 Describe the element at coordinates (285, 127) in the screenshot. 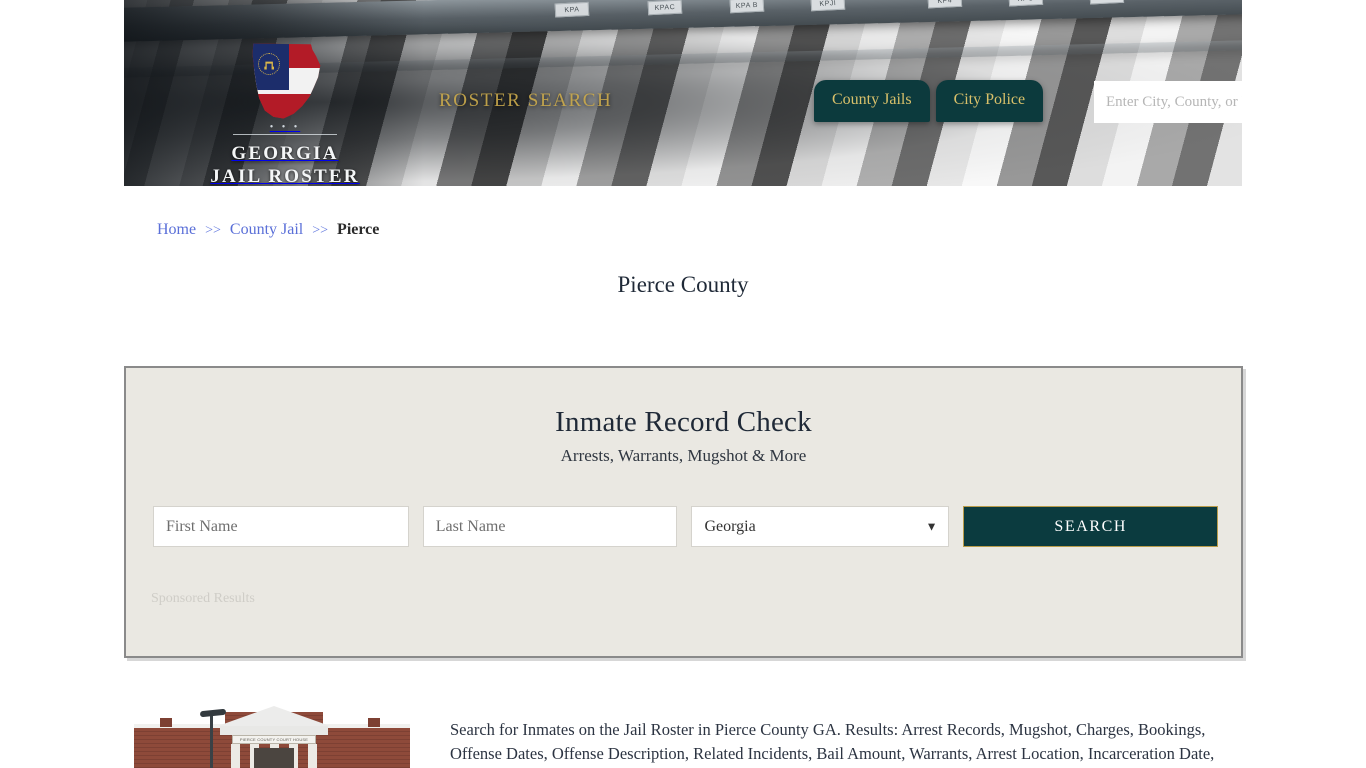

I see `logo-dots: • • •` at that location.